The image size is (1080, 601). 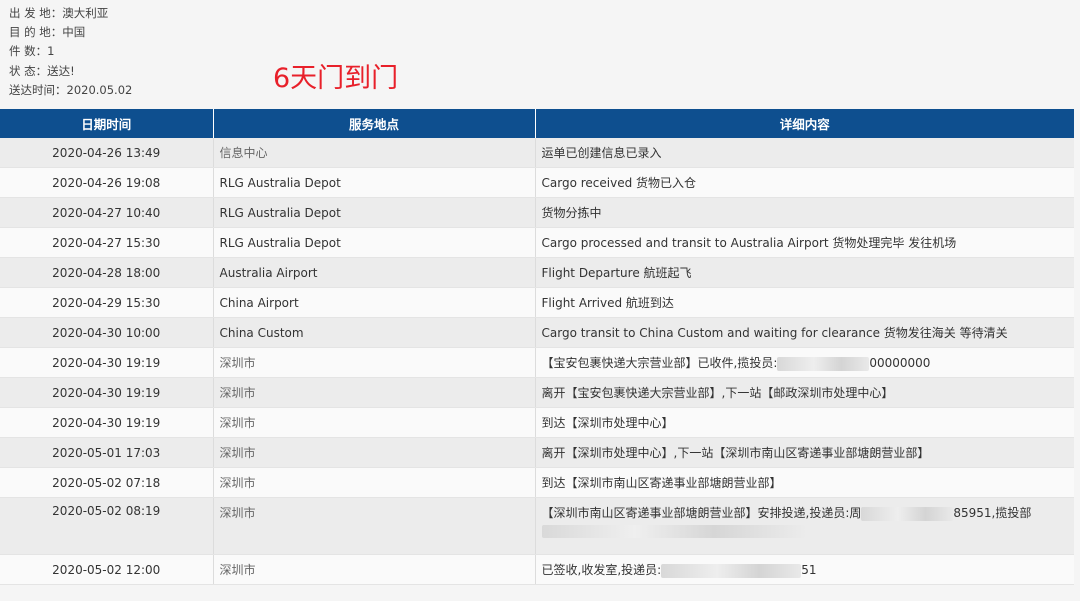 I want to click on cell-location: 信息中心, so click(x=374, y=153).